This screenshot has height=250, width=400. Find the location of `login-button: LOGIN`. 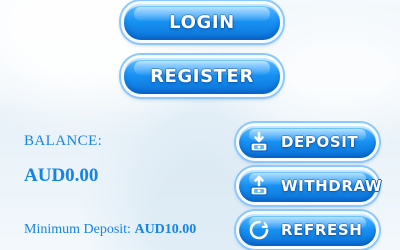

login-button: LOGIN is located at coordinates (202, 22).